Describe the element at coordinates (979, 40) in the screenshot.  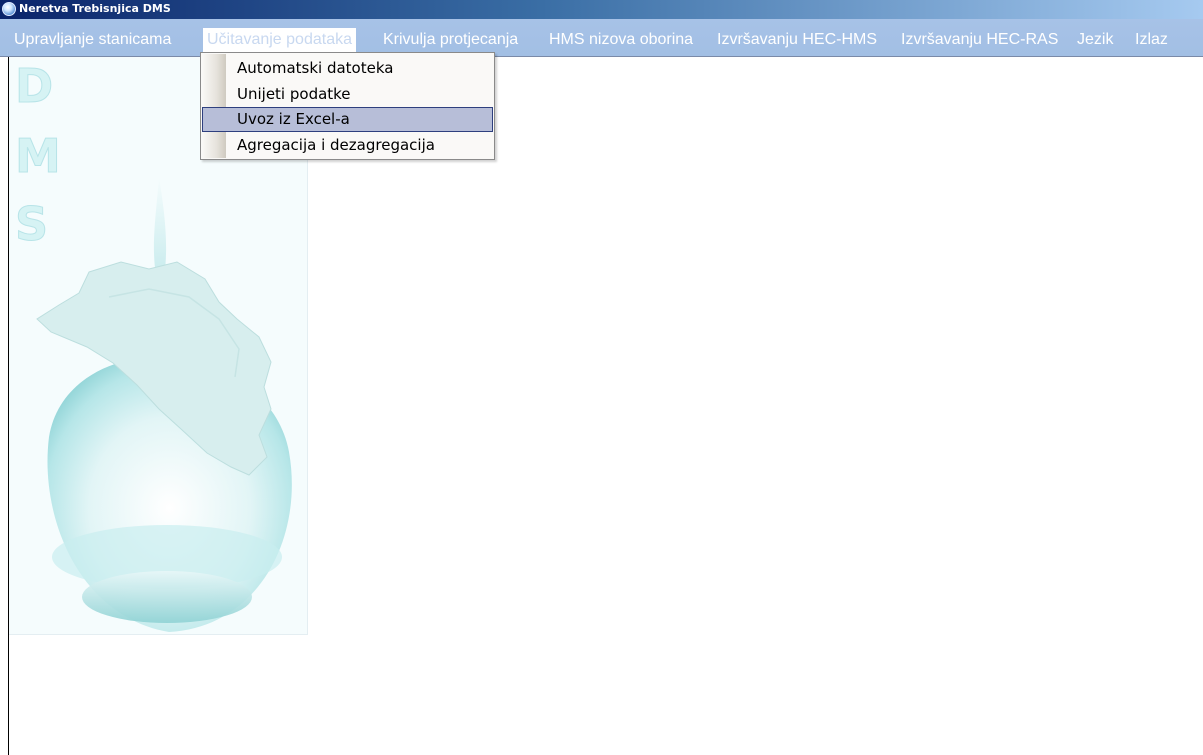
I see `menu-izvrsavanju-hec-ras: Izvršavanju HEC-RAS` at that location.